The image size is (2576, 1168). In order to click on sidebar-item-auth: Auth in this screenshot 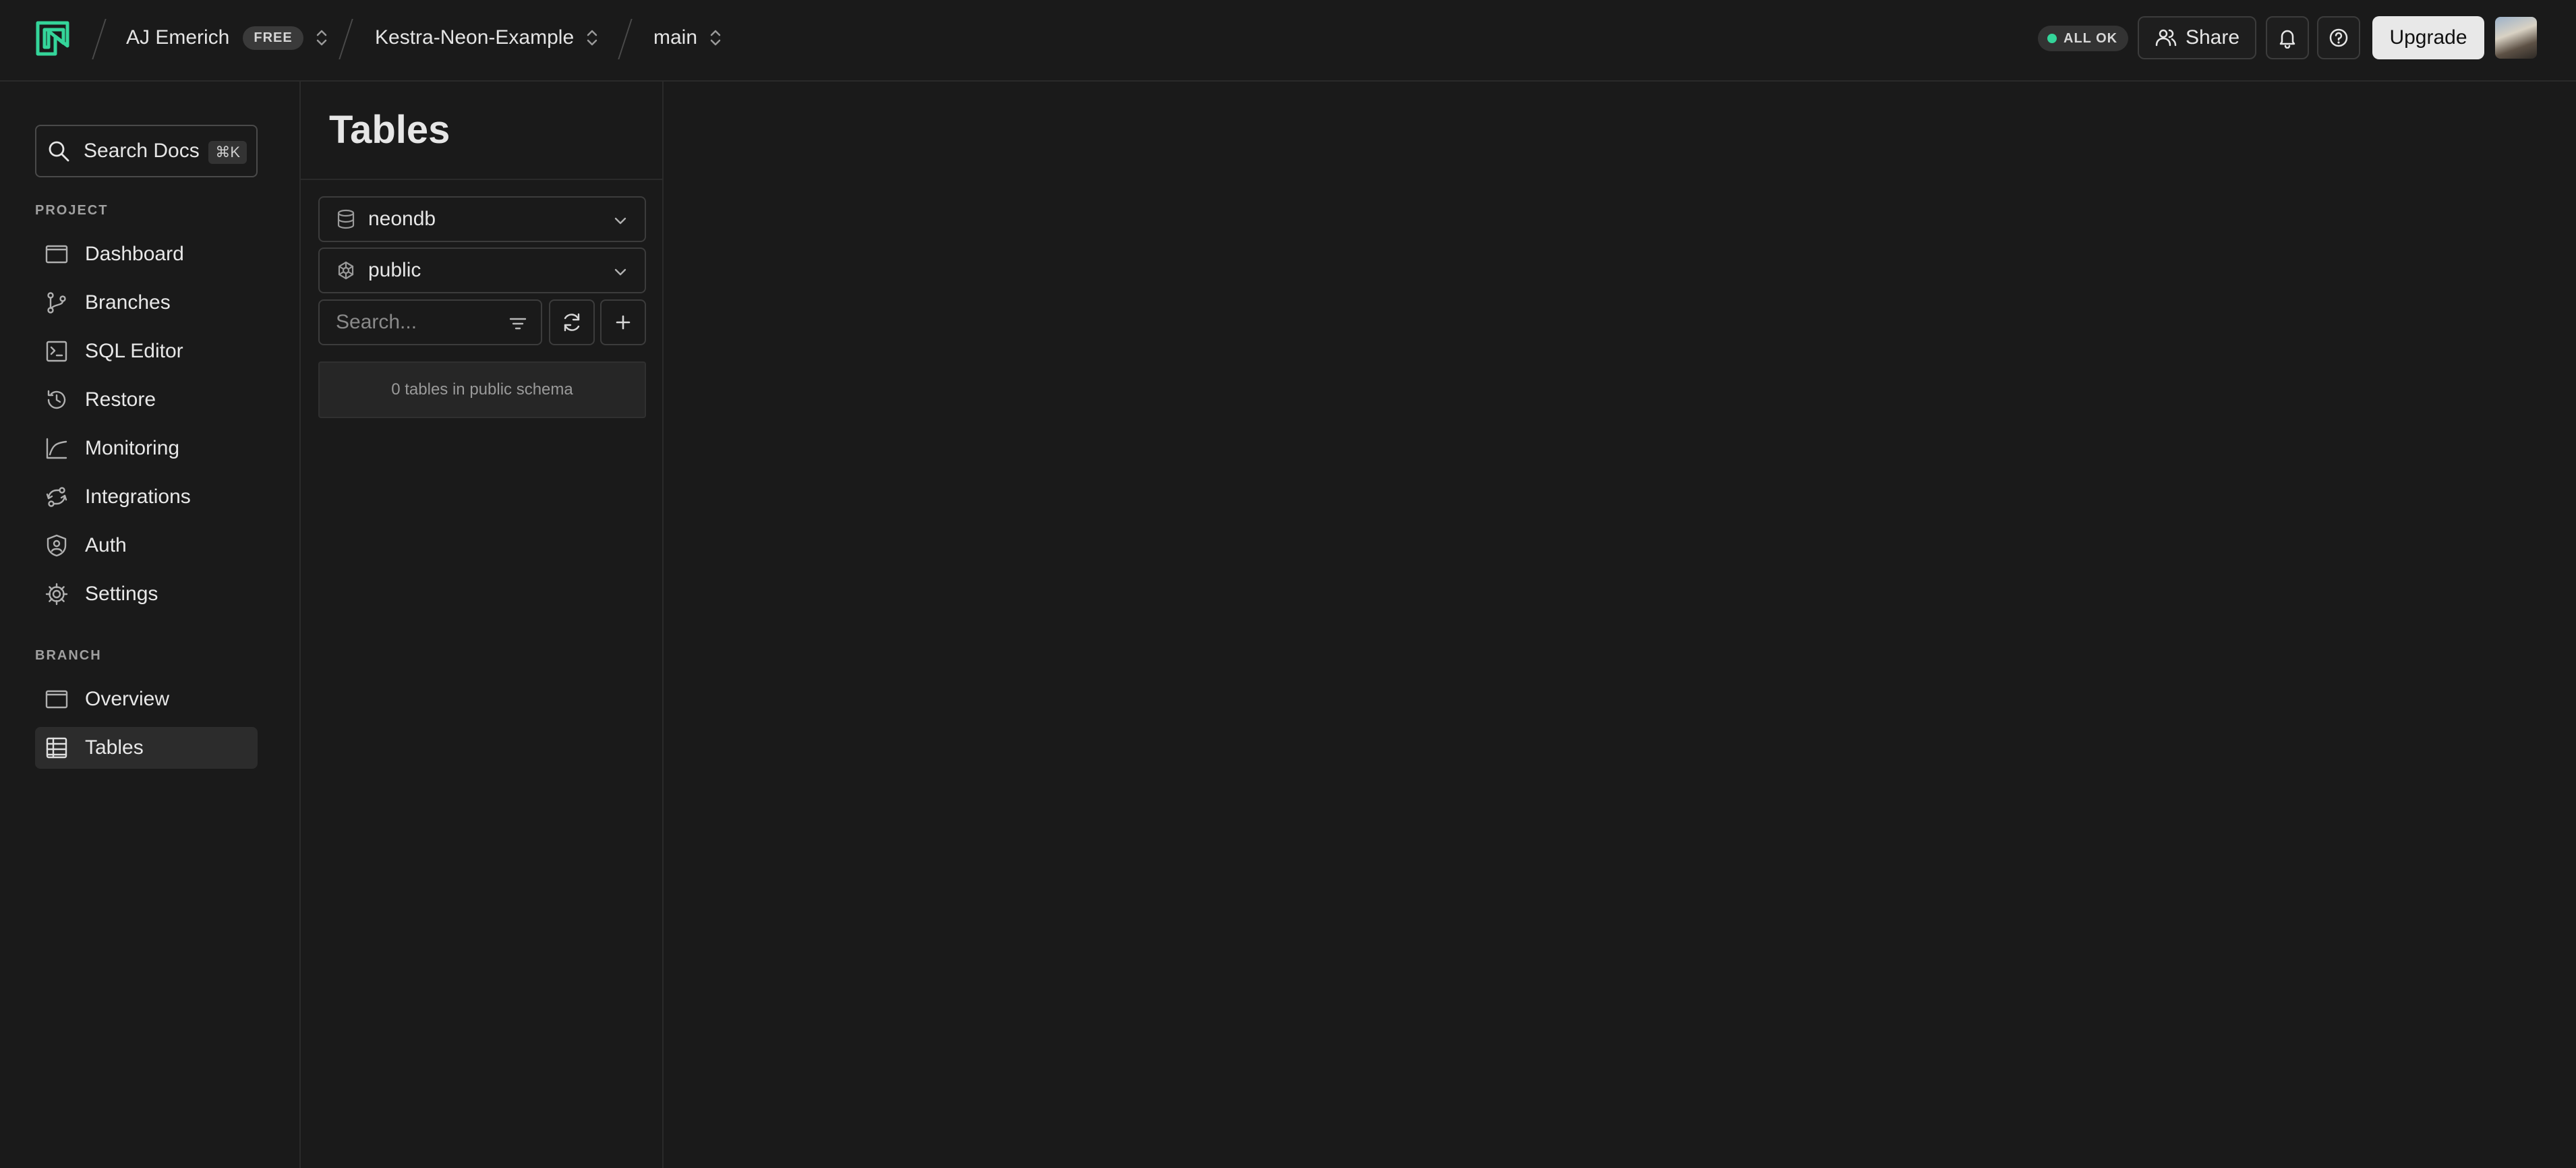, I will do `click(147, 546)`.